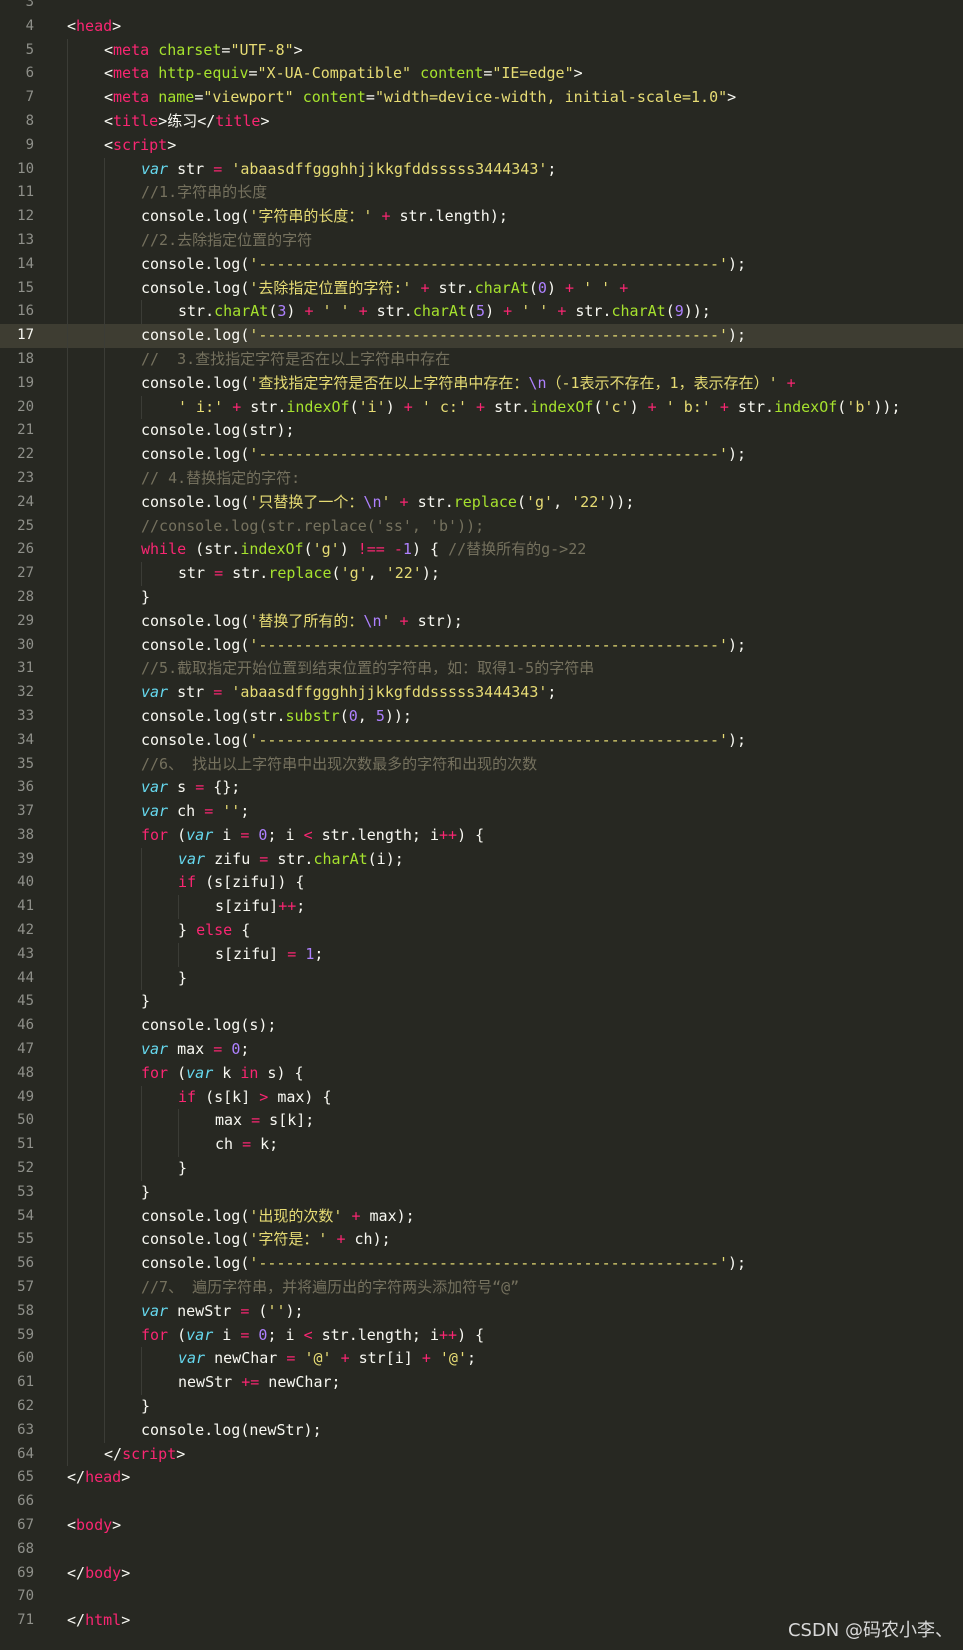 Image resolution: width=963 pixels, height=1650 pixels. Describe the element at coordinates (481, 1192) in the screenshot. I see `code-line: 53}` at that location.